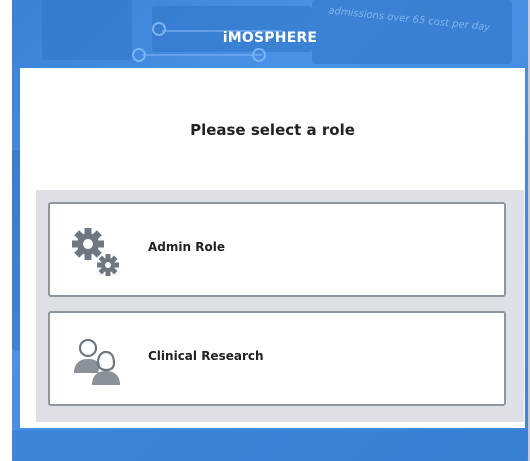 This screenshot has height=461, width=530. I want to click on clinical-research-label: Clinical Research, so click(206, 356).